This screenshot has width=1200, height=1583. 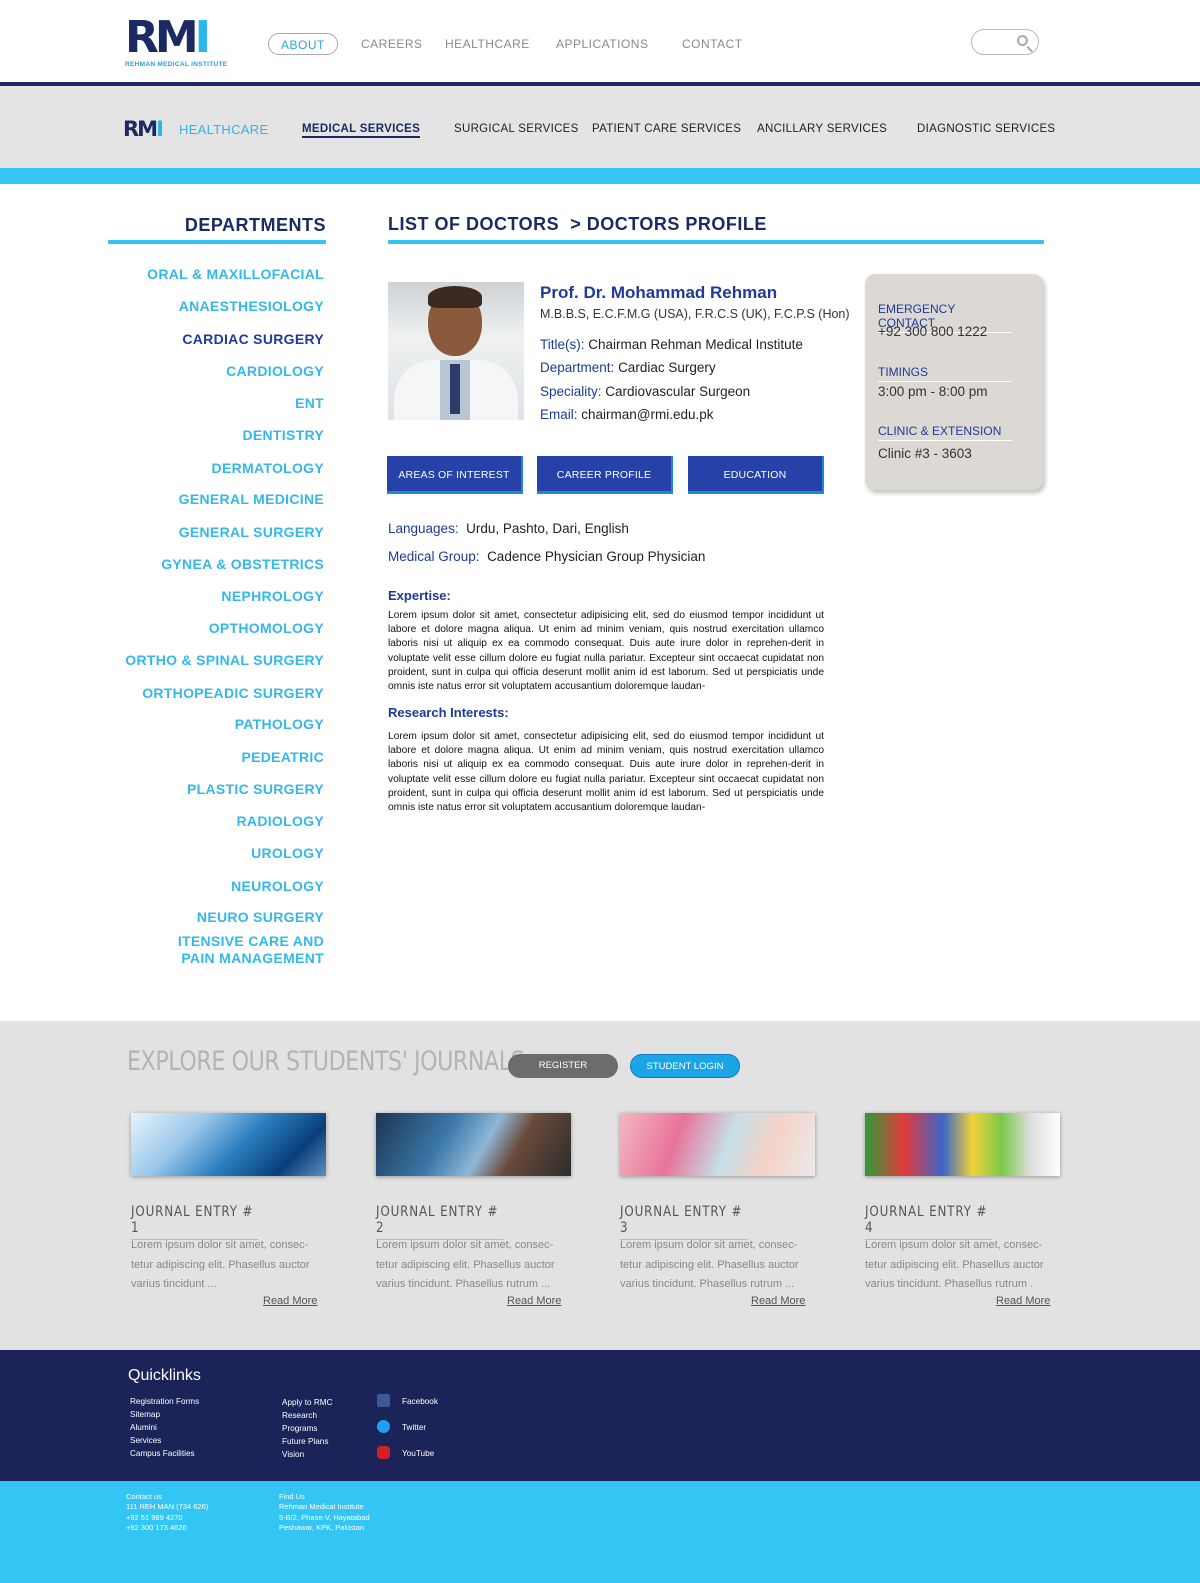 What do you see at coordinates (414, 1427) in the screenshot?
I see `link-twitter: Twitter` at bounding box center [414, 1427].